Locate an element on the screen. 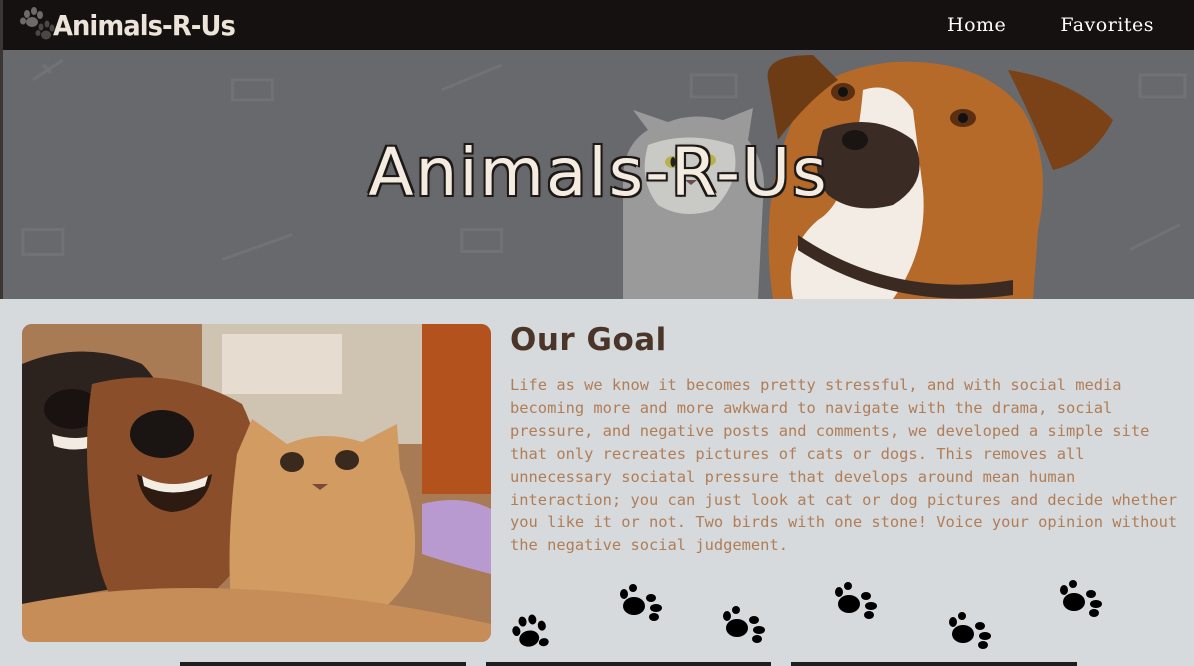  goal-heading: Our Goal is located at coordinates (588, 340).